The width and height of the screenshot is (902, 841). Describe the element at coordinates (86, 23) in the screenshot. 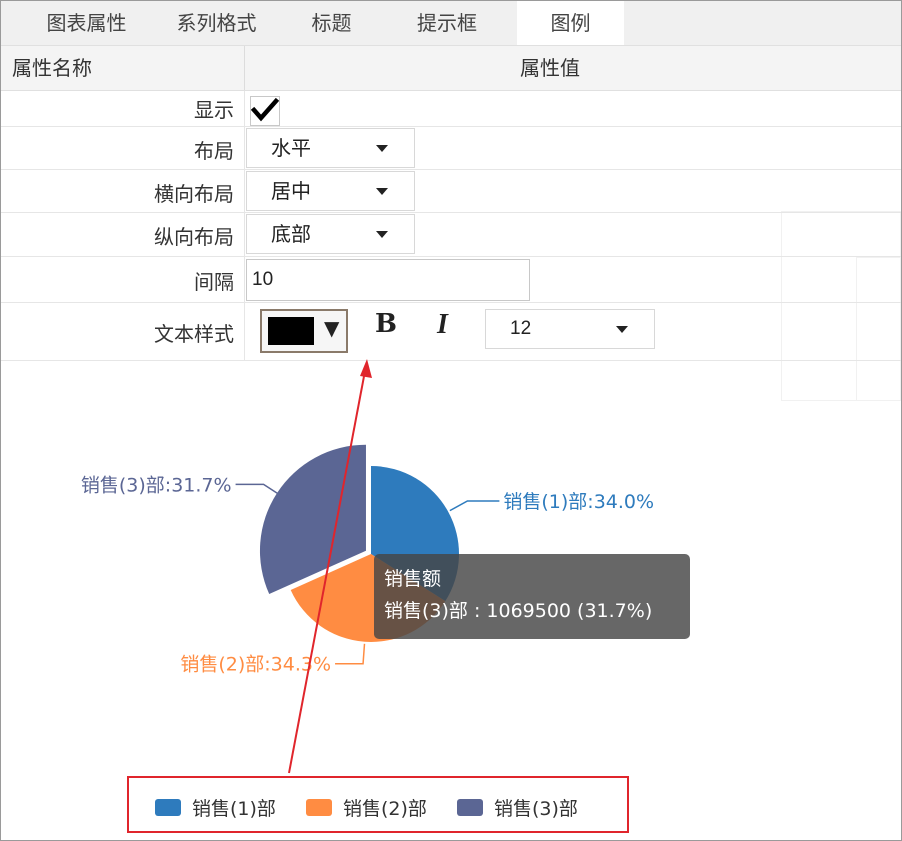

I see `tab-chart-properties: 图表属性` at that location.